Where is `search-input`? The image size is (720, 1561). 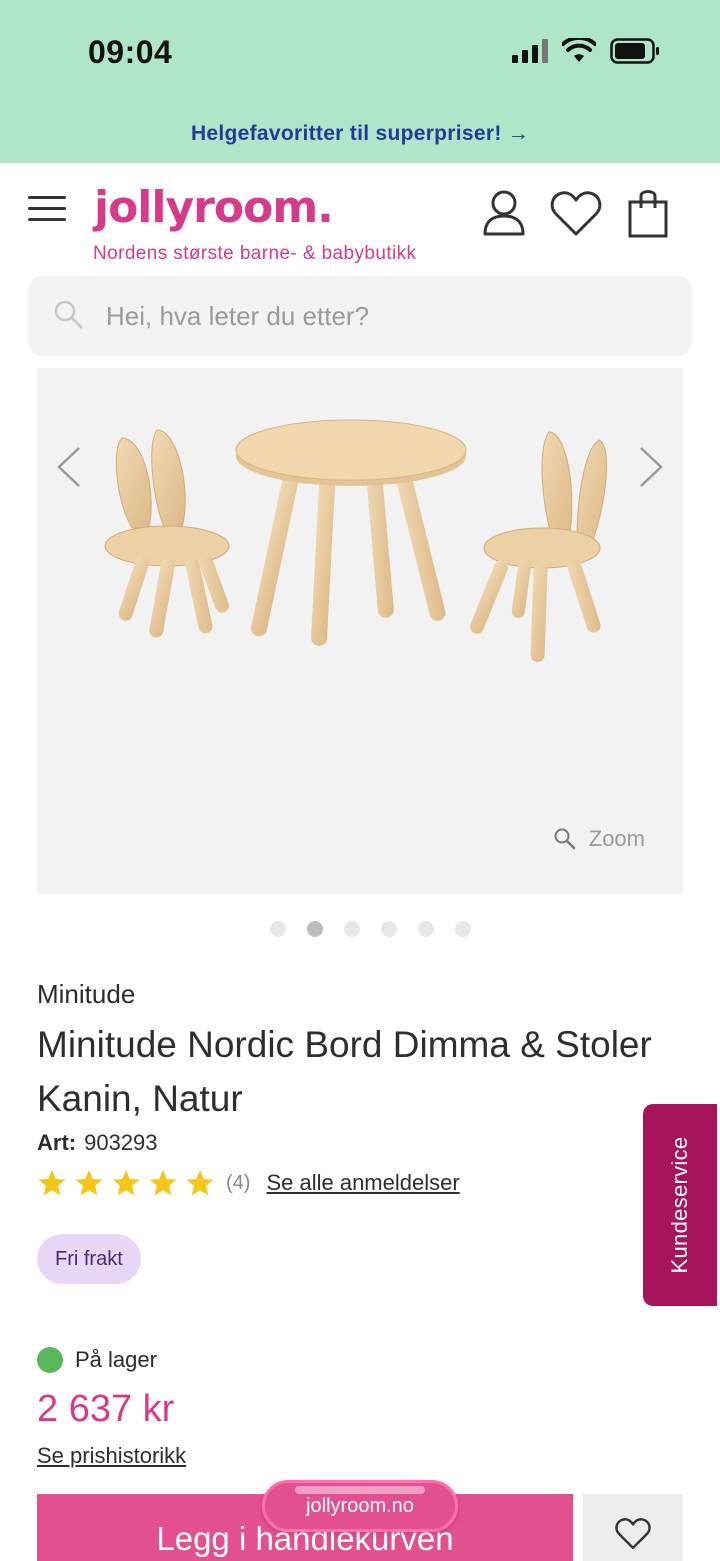
search-input is located at coordinates (386, 316).